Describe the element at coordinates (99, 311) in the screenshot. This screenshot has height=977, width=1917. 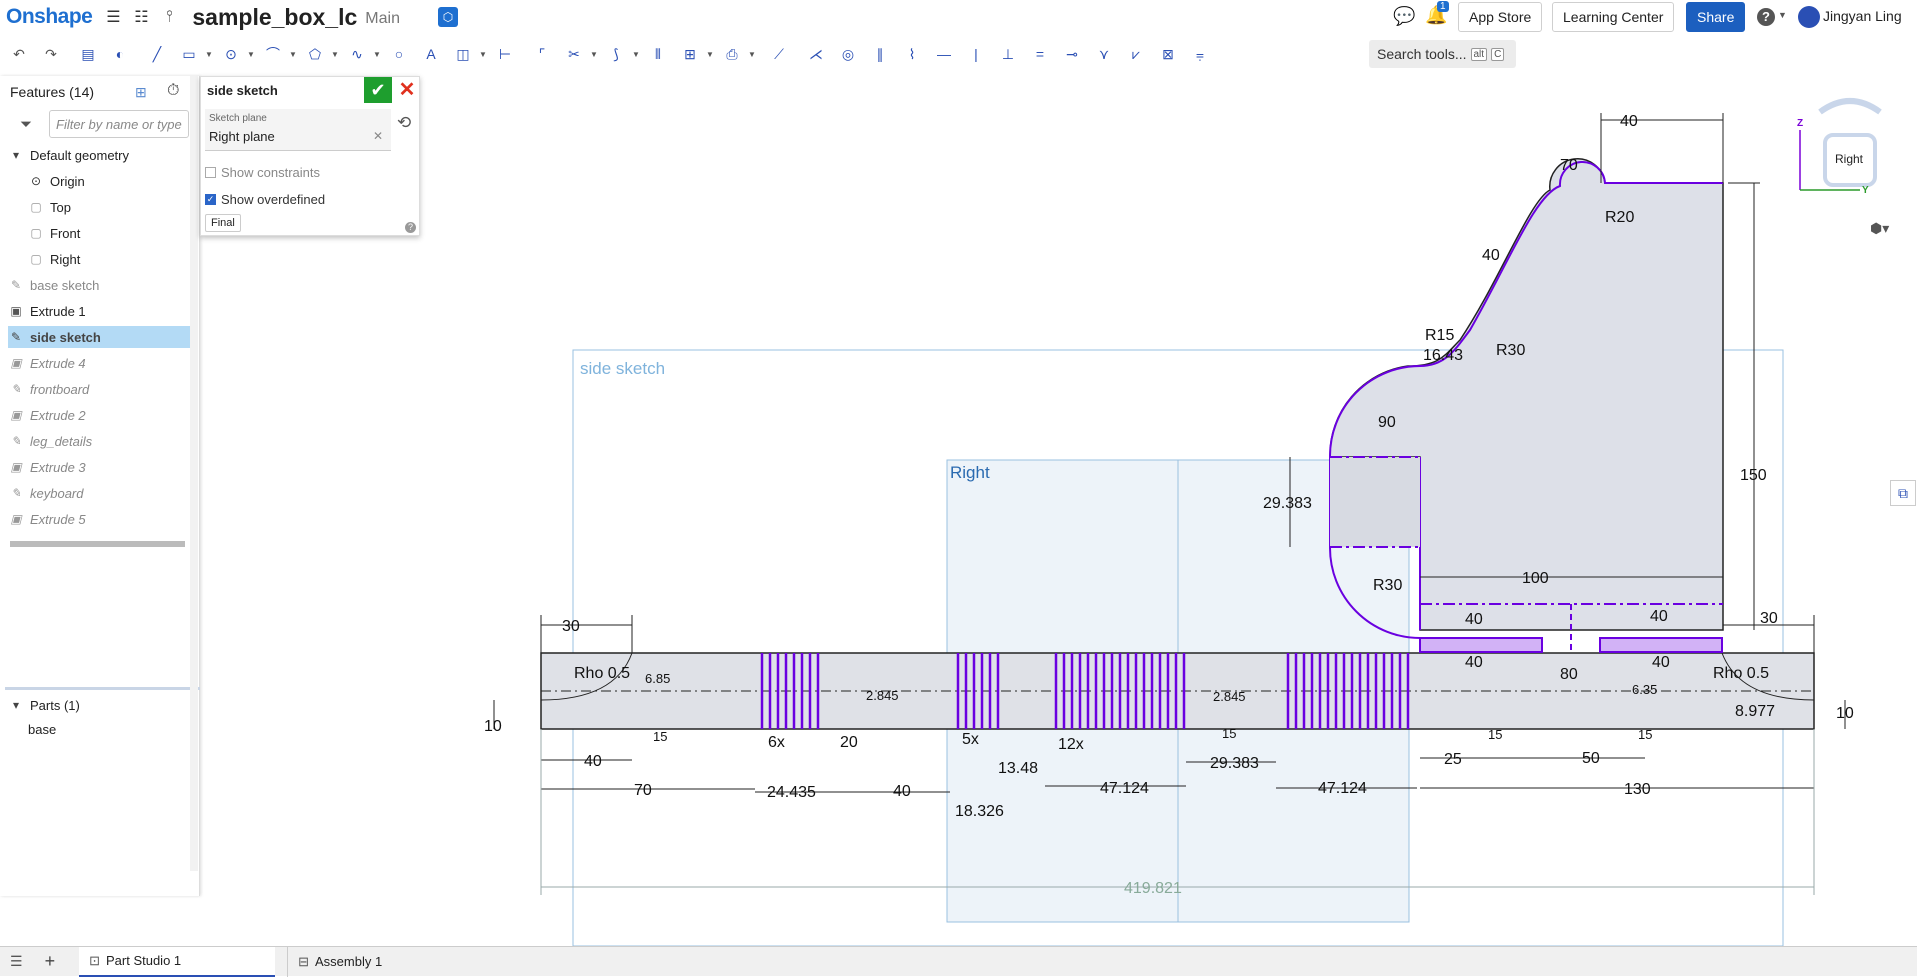
I see `feature-extrude-1: ▣ Extrude 1` at that location.